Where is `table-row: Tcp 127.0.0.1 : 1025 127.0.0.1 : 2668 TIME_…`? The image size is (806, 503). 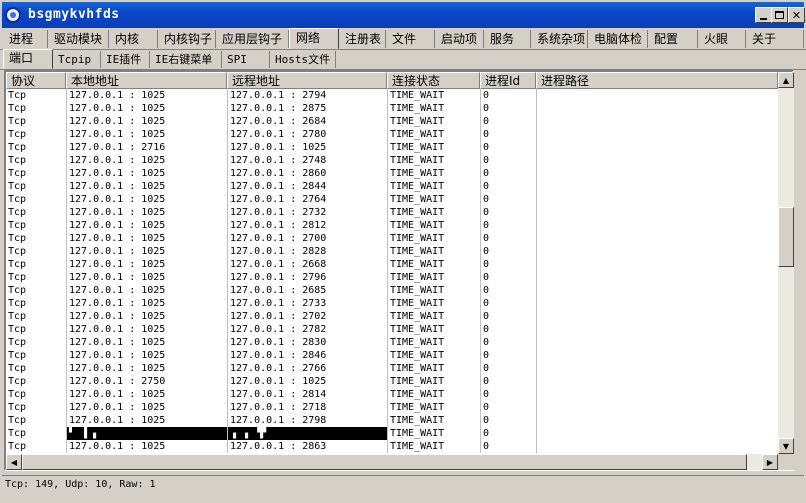
table-row: Tcp 127.0.0.1 : 1025 127.0.0.1 : 2668 TIME_… is located at coordinates (392, 264).